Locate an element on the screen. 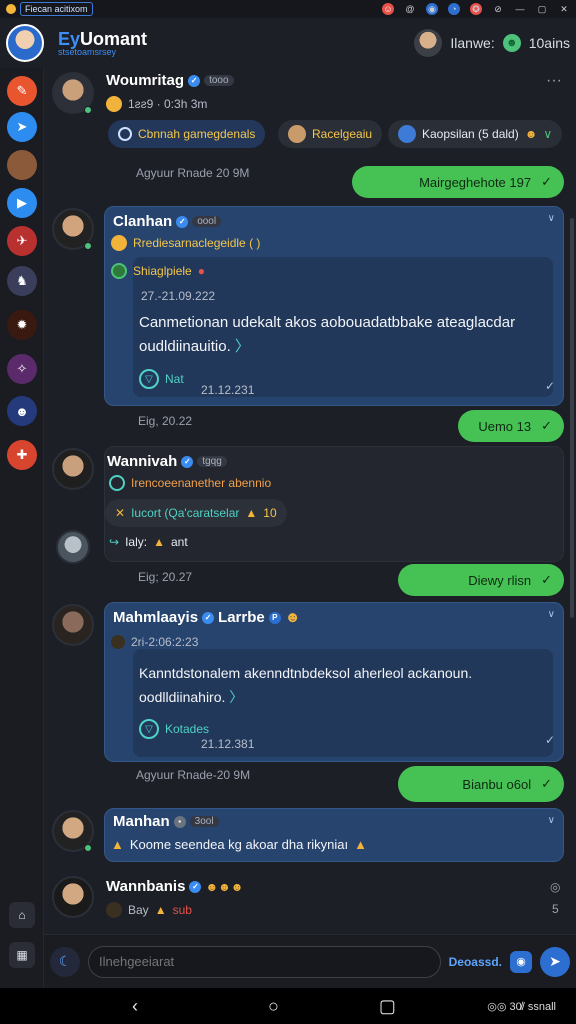 The width and height of the screenshot is (576, 1024). sender-name: Wannivah is located at coordinates (142, 461).